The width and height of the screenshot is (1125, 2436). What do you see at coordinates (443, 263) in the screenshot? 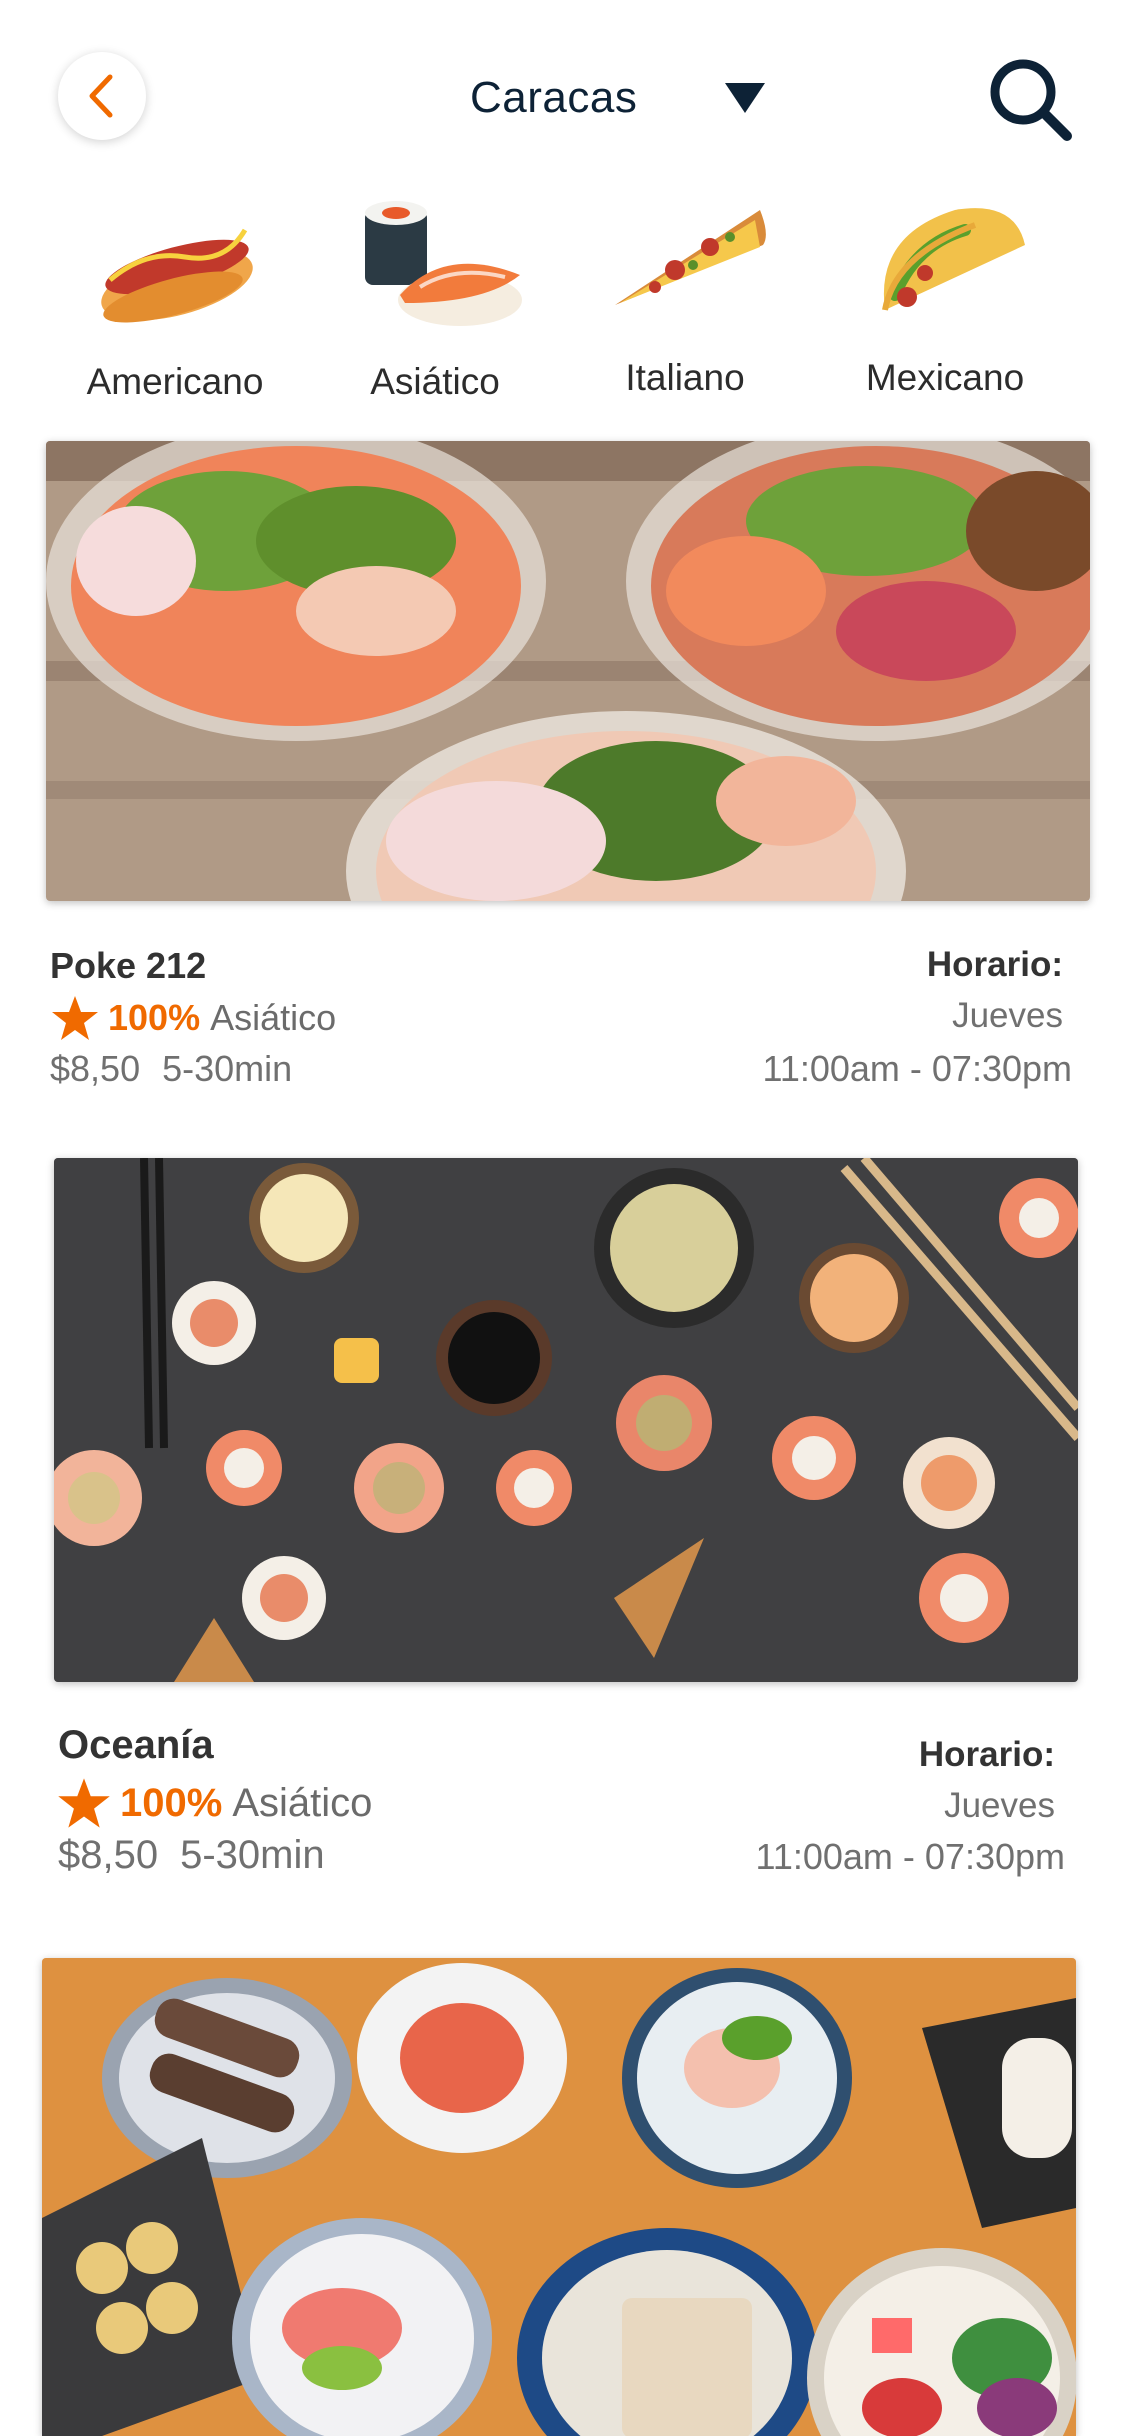
I see `sushi-icon` at bounding box center [443, 263].